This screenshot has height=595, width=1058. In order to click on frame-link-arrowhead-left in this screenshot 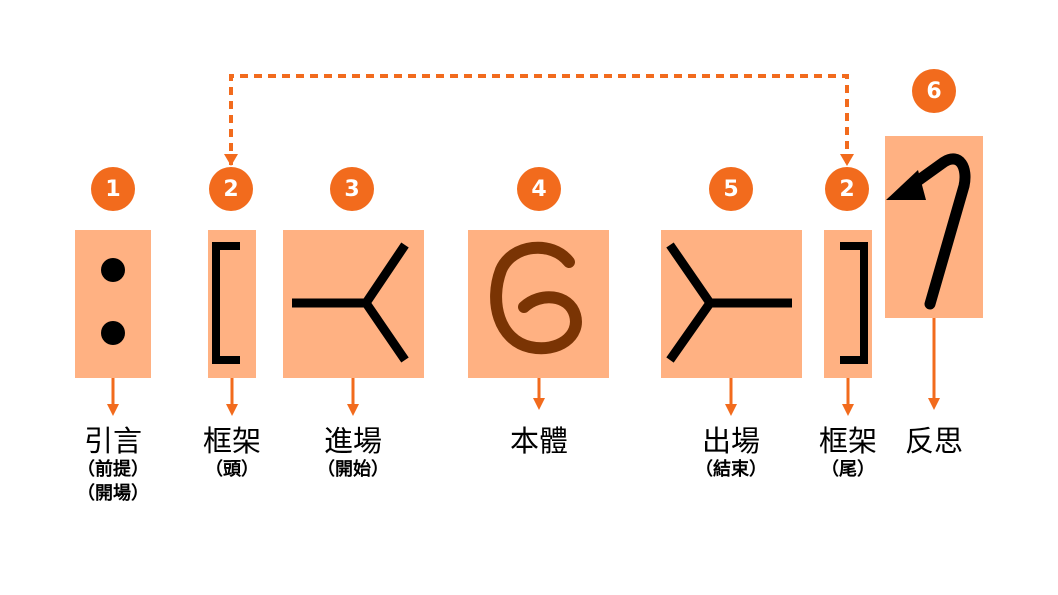, I will do `click(231, 160)`.